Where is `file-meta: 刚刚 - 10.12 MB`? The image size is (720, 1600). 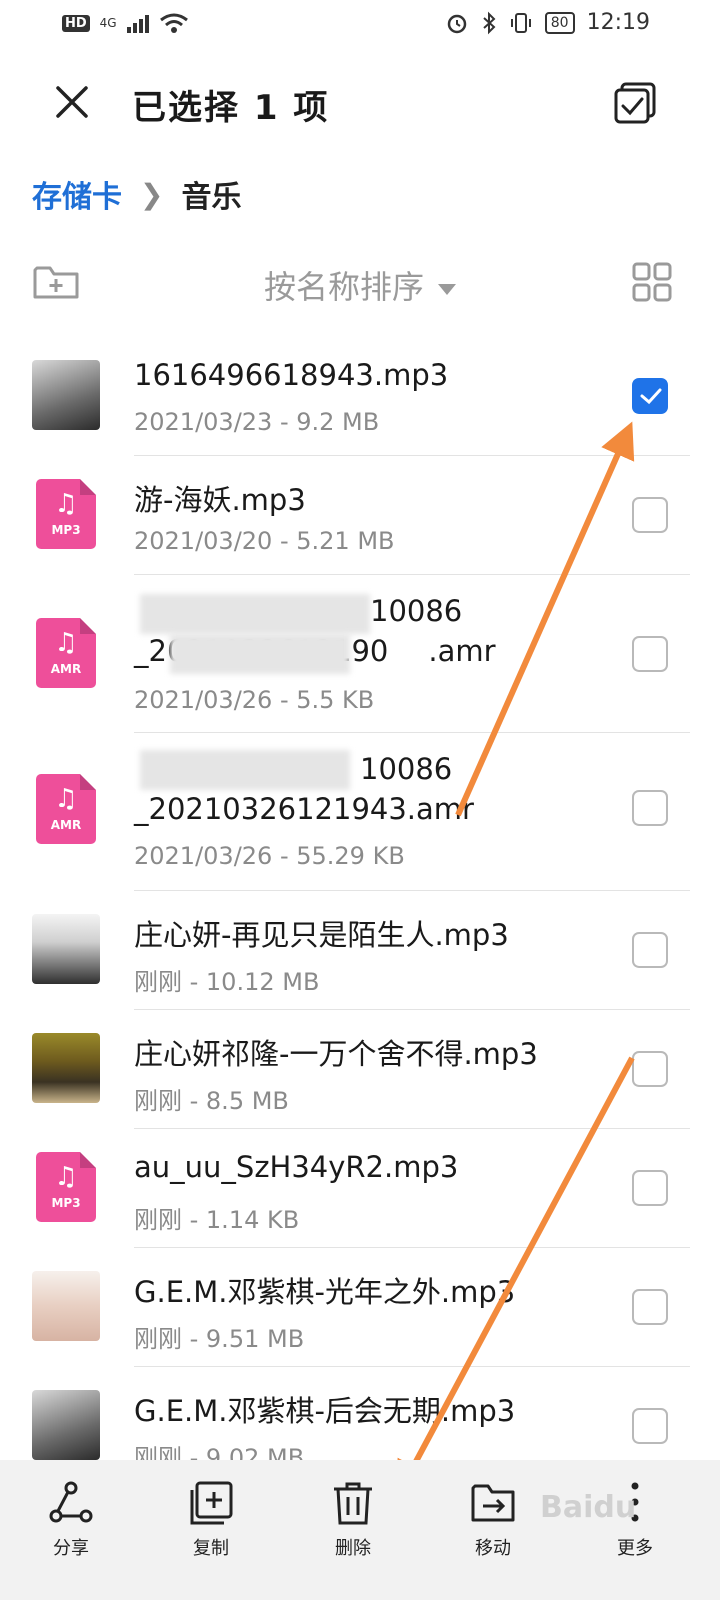 file-meta: 刚刚 - 10.12 MB is located at coordinates (227, 982).